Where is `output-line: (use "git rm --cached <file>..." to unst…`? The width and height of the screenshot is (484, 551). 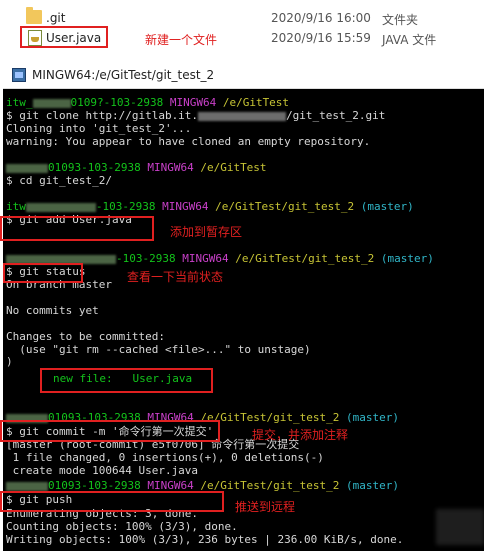 output-line: (use "git rm --cached <file>..." to unst… is located at coordinates (158, 349).